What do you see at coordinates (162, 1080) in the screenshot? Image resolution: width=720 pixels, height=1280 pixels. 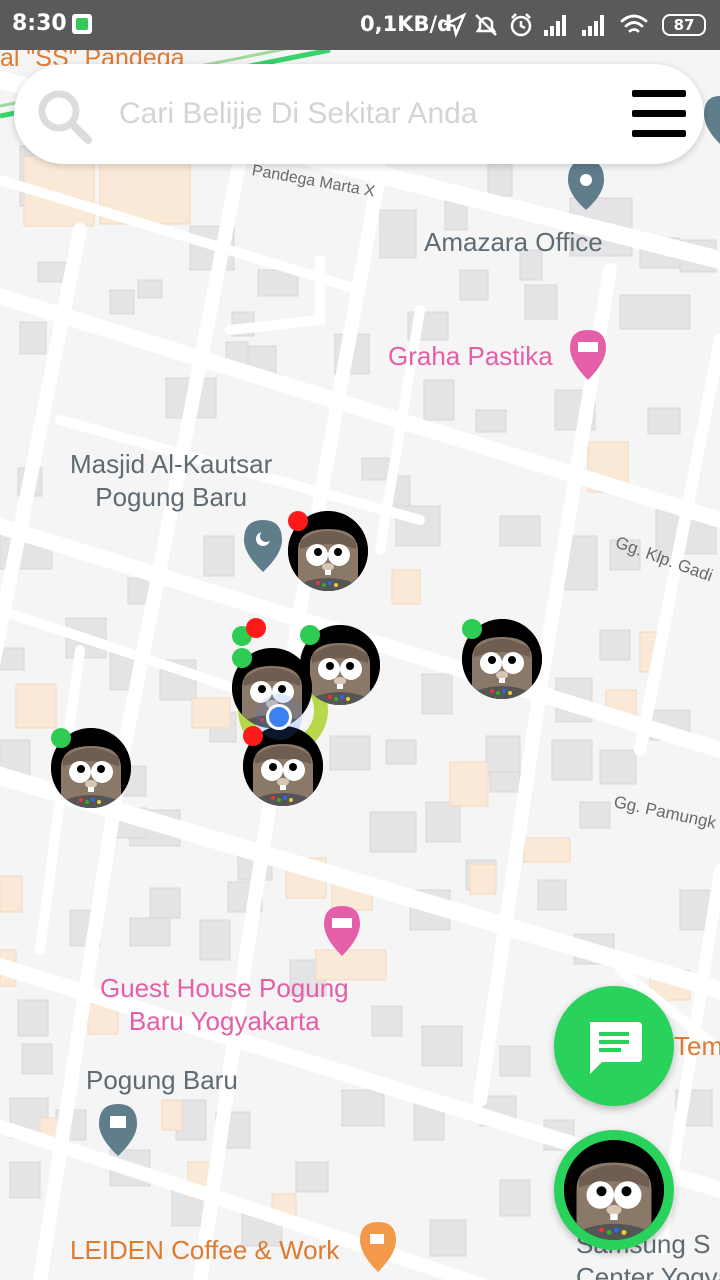 I see `place-label-pogung: Pogung Baru` at bounding box center [162, 1080].